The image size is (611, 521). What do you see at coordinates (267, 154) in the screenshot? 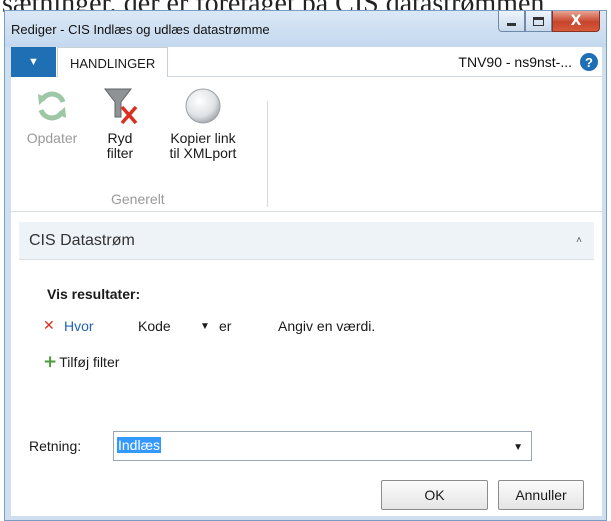
I see `ribbon-group-separator` at bounding box center [267, 154].